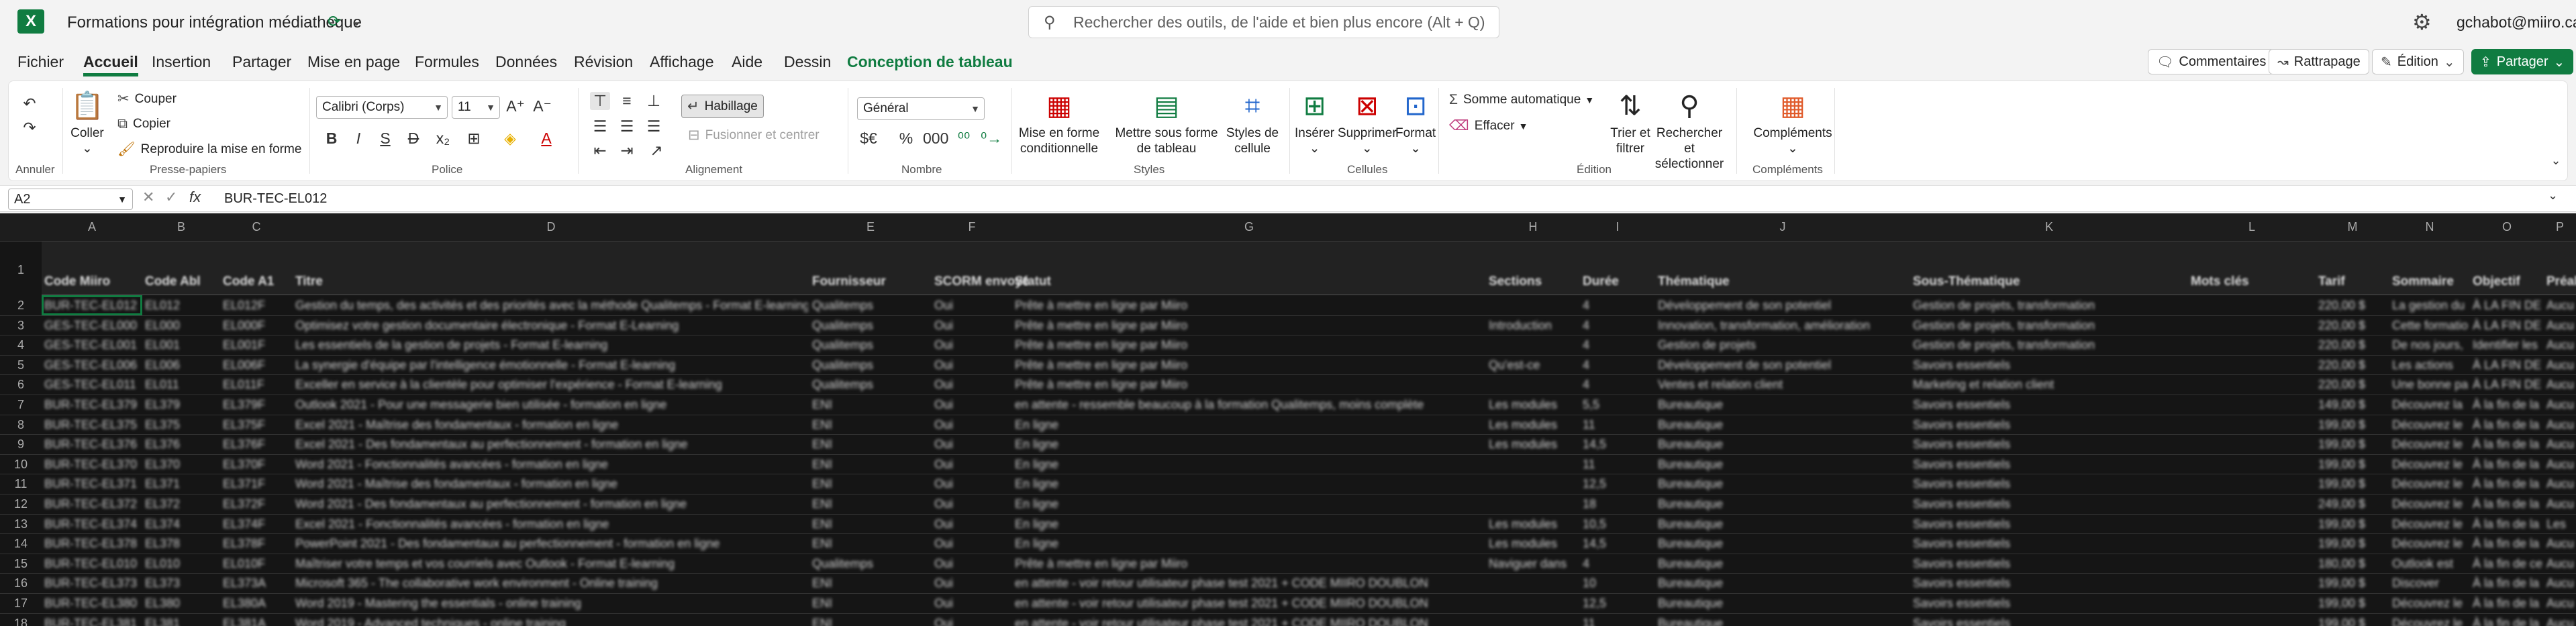 This screenshot has width=2576, height=626. Describe the element at coordinates (21, 270) in the screenshot. I see `row-number: 1` at that location.